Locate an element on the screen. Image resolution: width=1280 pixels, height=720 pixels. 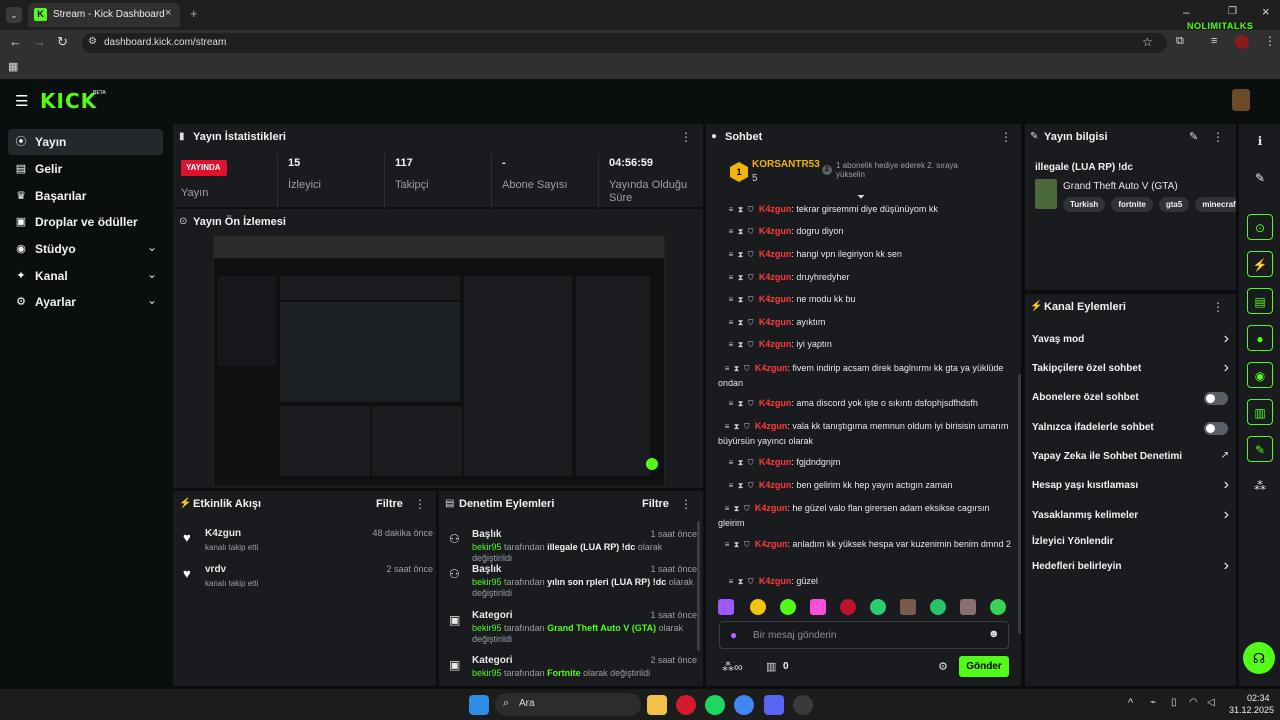
tag-chip: Turkish is located at coordinates (1084, 204).